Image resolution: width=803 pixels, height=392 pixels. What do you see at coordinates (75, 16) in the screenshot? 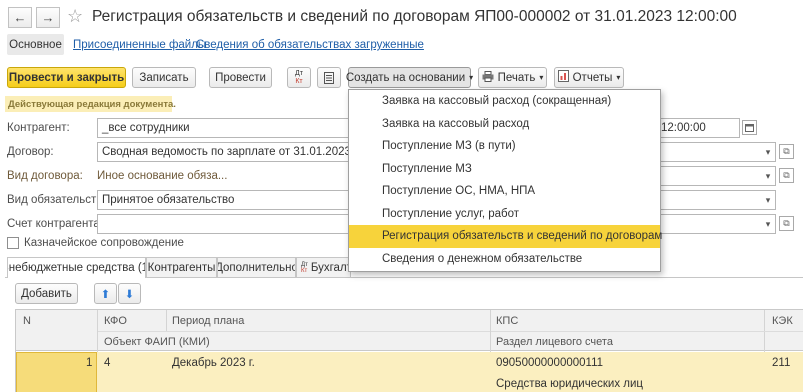
I see `favorite-icon: ☆` at bounding box center [75, 16].